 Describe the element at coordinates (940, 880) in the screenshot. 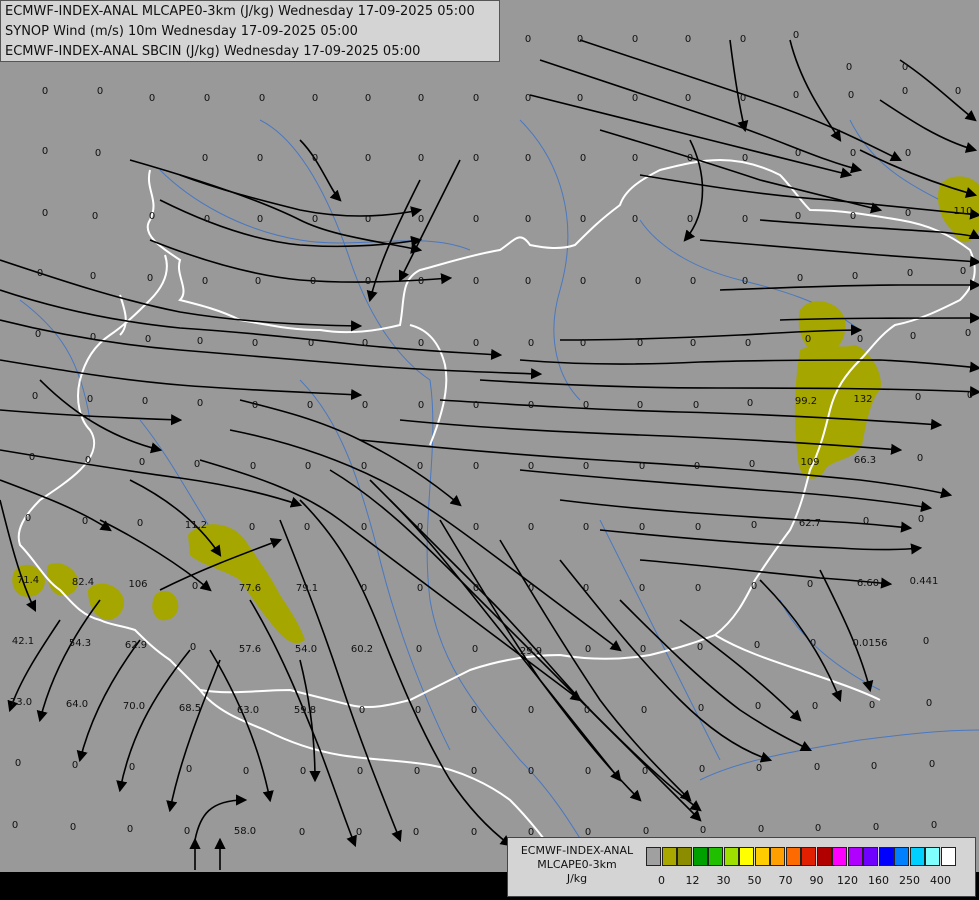

I see `legend-tick-label: 400` at that location.